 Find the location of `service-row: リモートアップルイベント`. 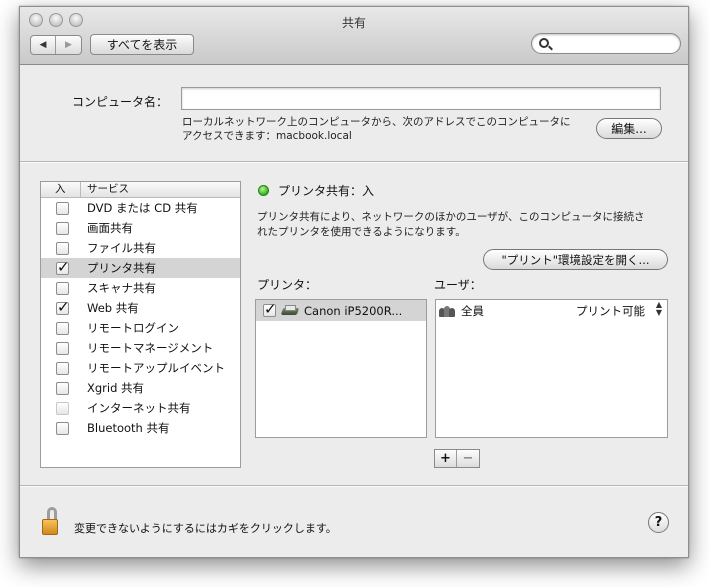

service-row: リモートアップルイベント is located at coordinates (140, 368).